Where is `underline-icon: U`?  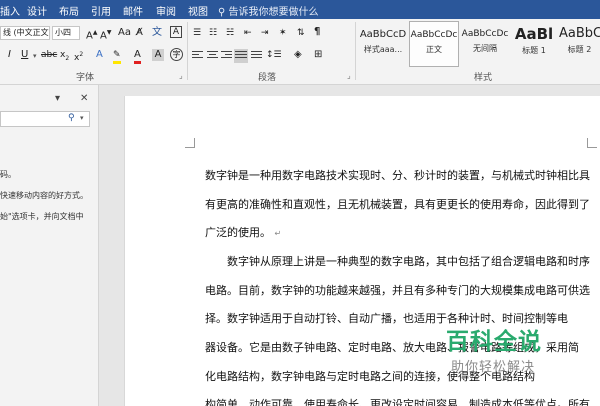 underline-icon: U is located at coordinates (24, 55).